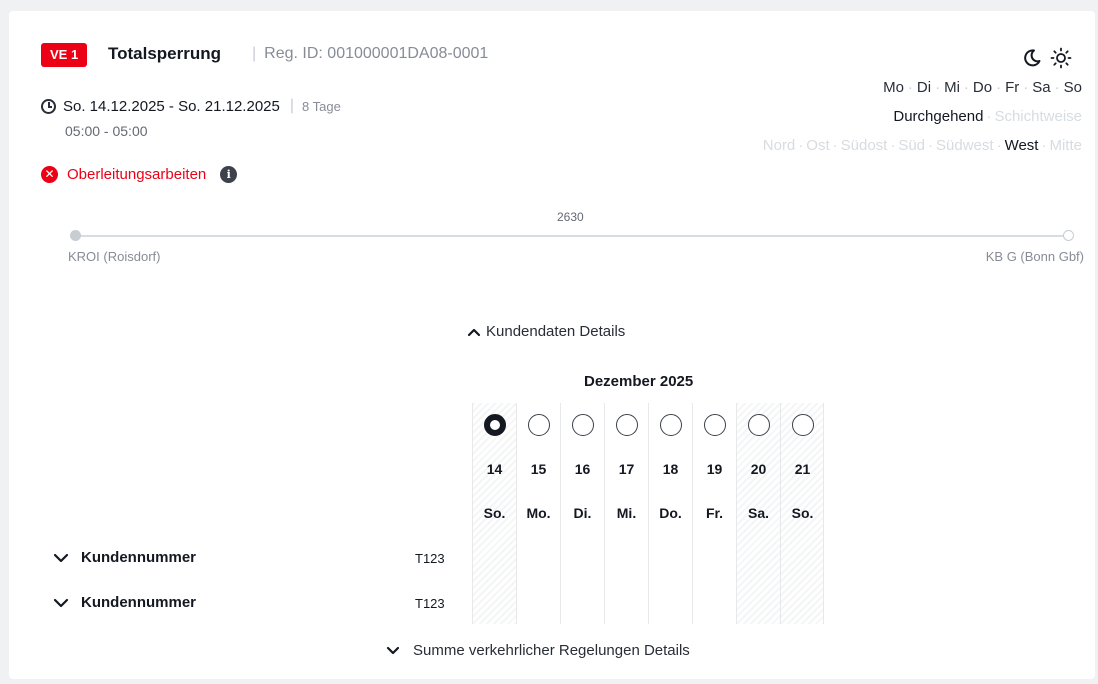 The height and width of the screenshot is (684, 1098). What do you see at coordinates (1032, 58) in the screenshot?
I see `moon-icon` at bounding box center [1032, 58].